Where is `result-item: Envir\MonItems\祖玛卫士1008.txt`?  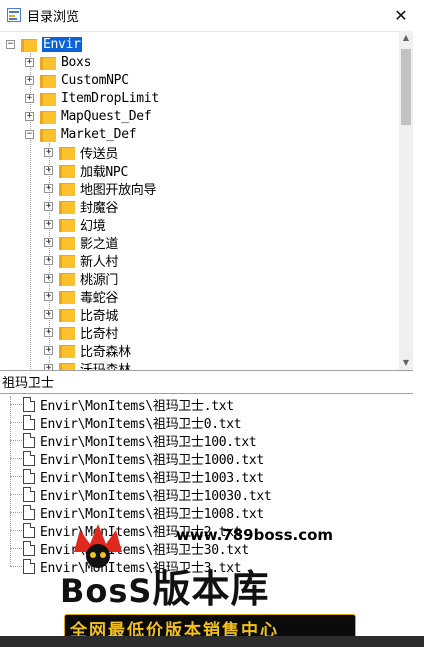
result-item: Envir\MonItems\祖玛卫士1008.txt is located at coordinates (143, 512).